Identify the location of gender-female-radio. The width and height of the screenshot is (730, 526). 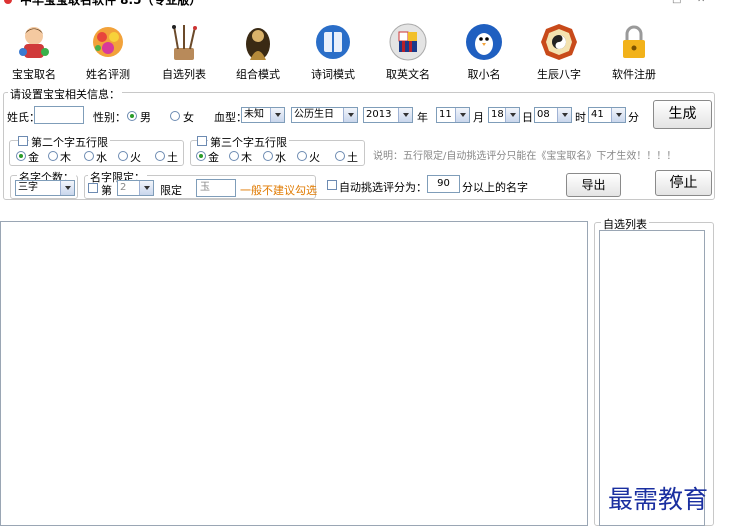
(175, 116).